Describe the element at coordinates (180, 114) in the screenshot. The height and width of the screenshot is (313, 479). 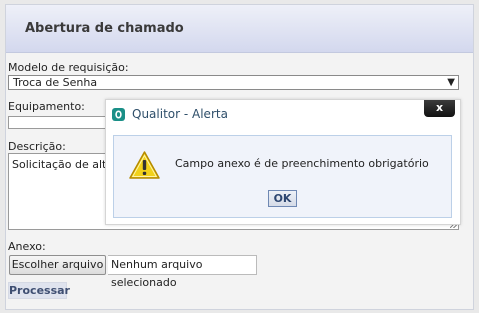
I see `dialog-title: Qualitor - Alerta` at that location.